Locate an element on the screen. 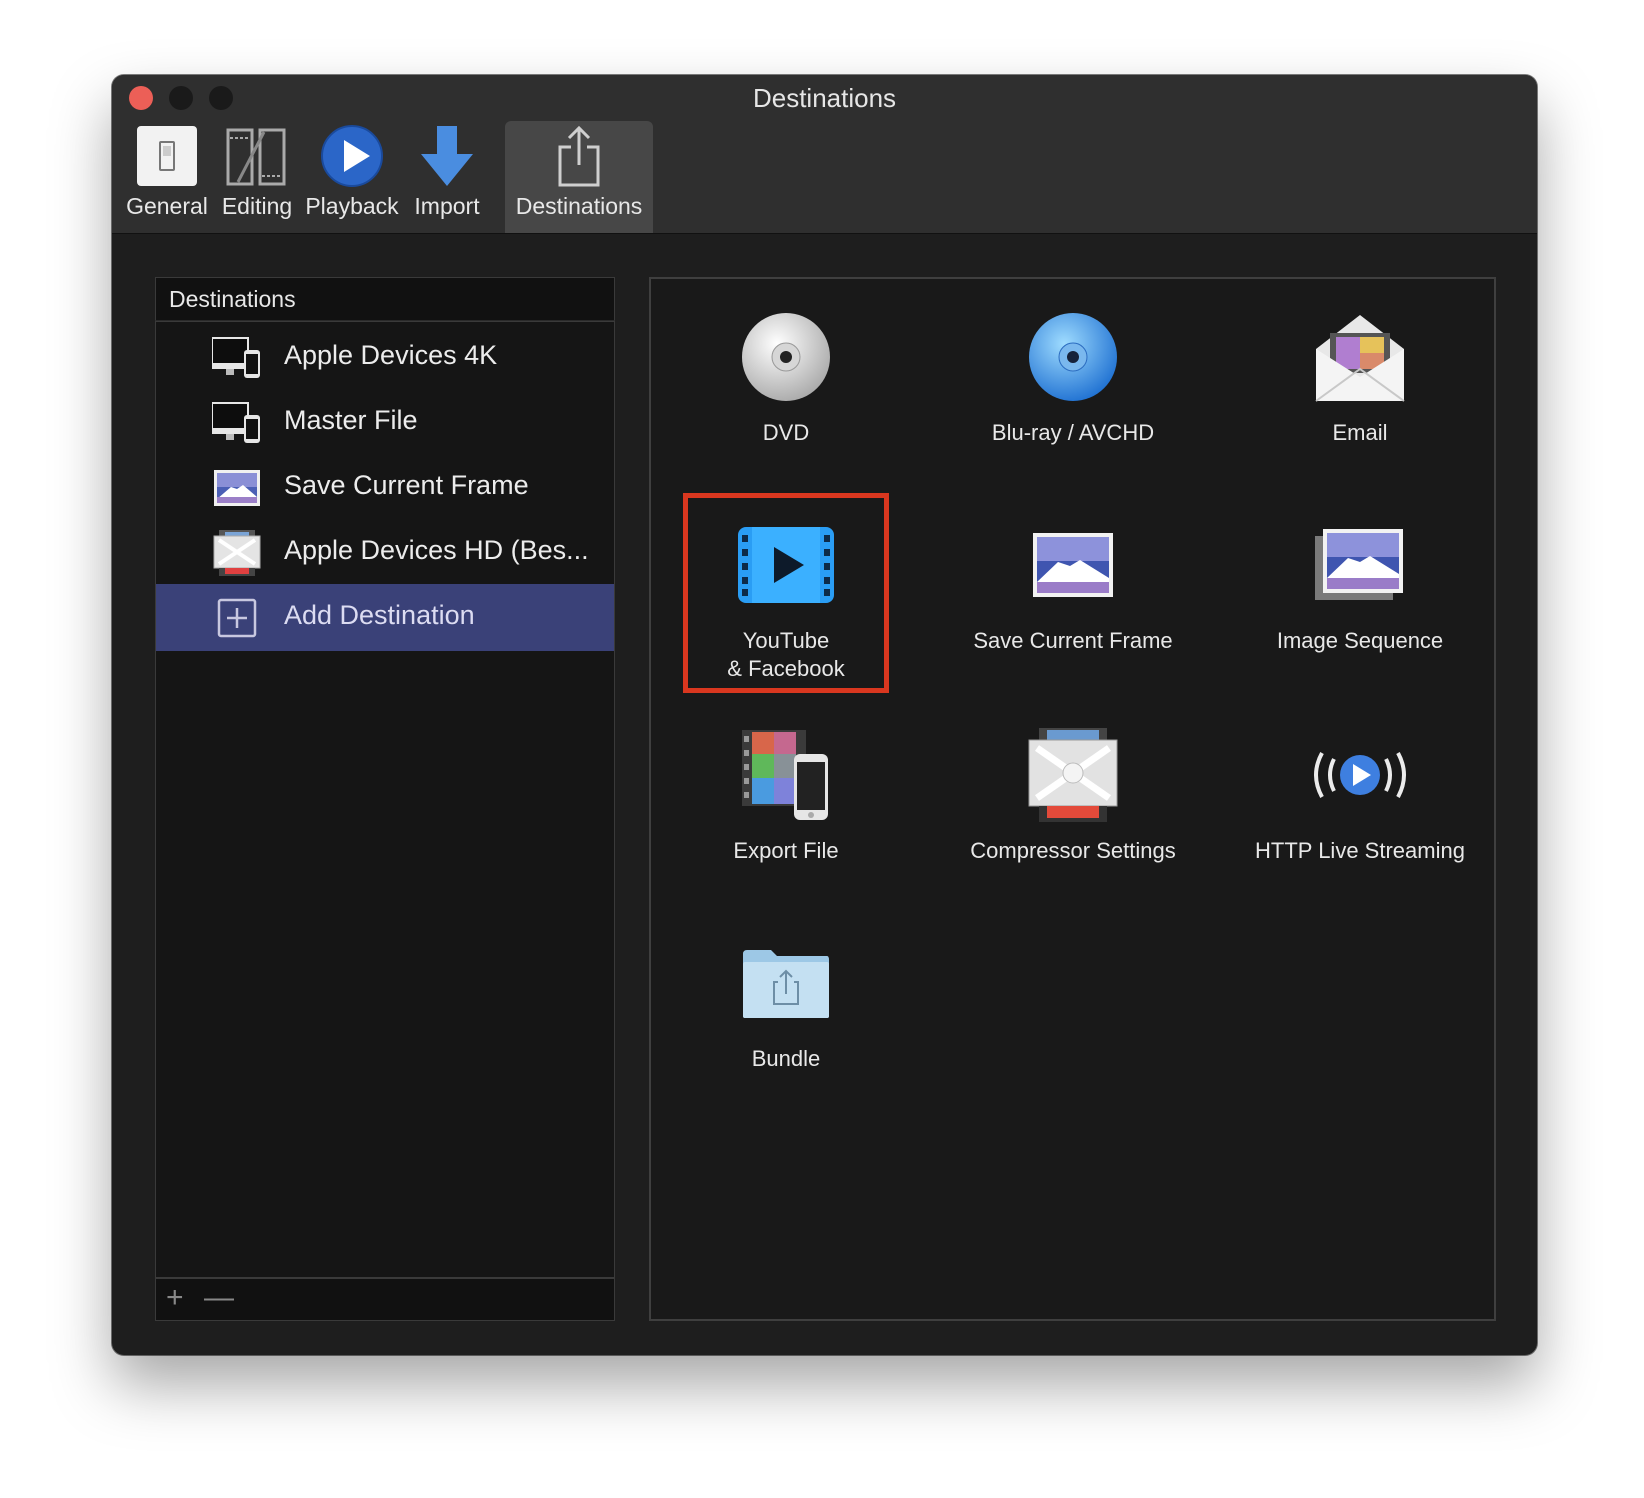 The height and width of the screenshot is (1498, 1644). add-destination-button: + is located at coordinates (175, 1298).